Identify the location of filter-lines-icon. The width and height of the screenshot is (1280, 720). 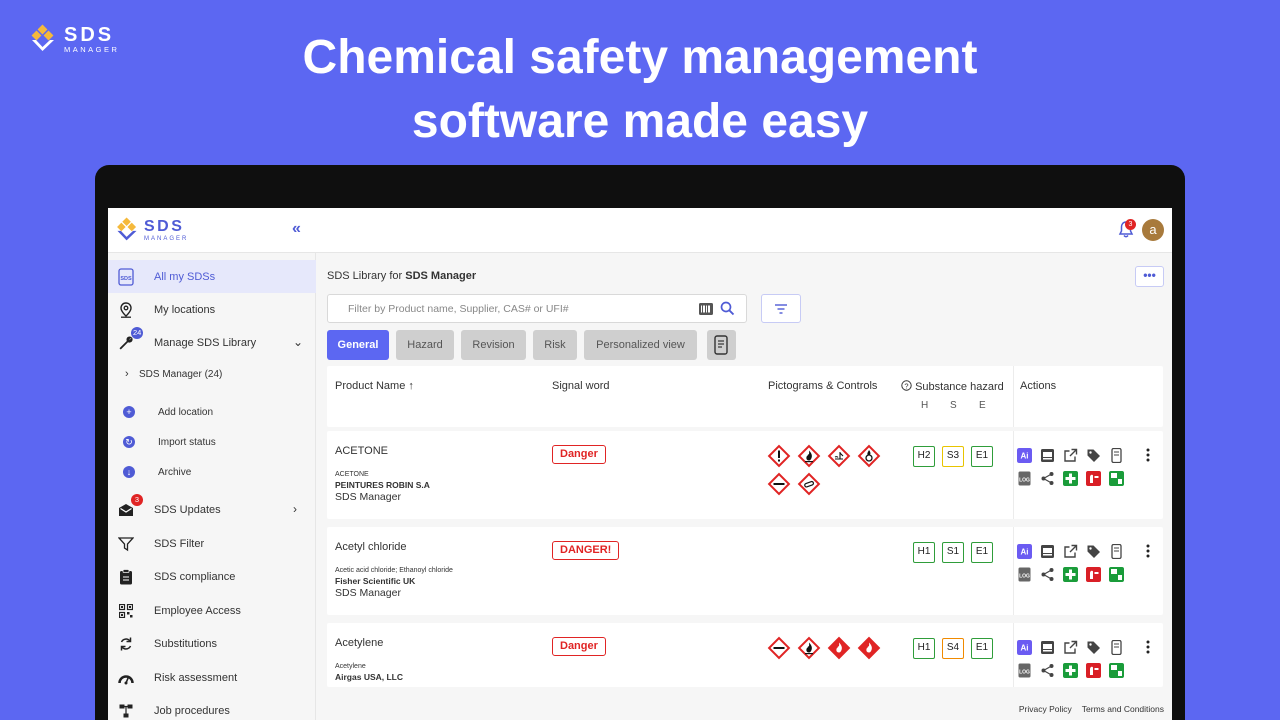
(781, 309).